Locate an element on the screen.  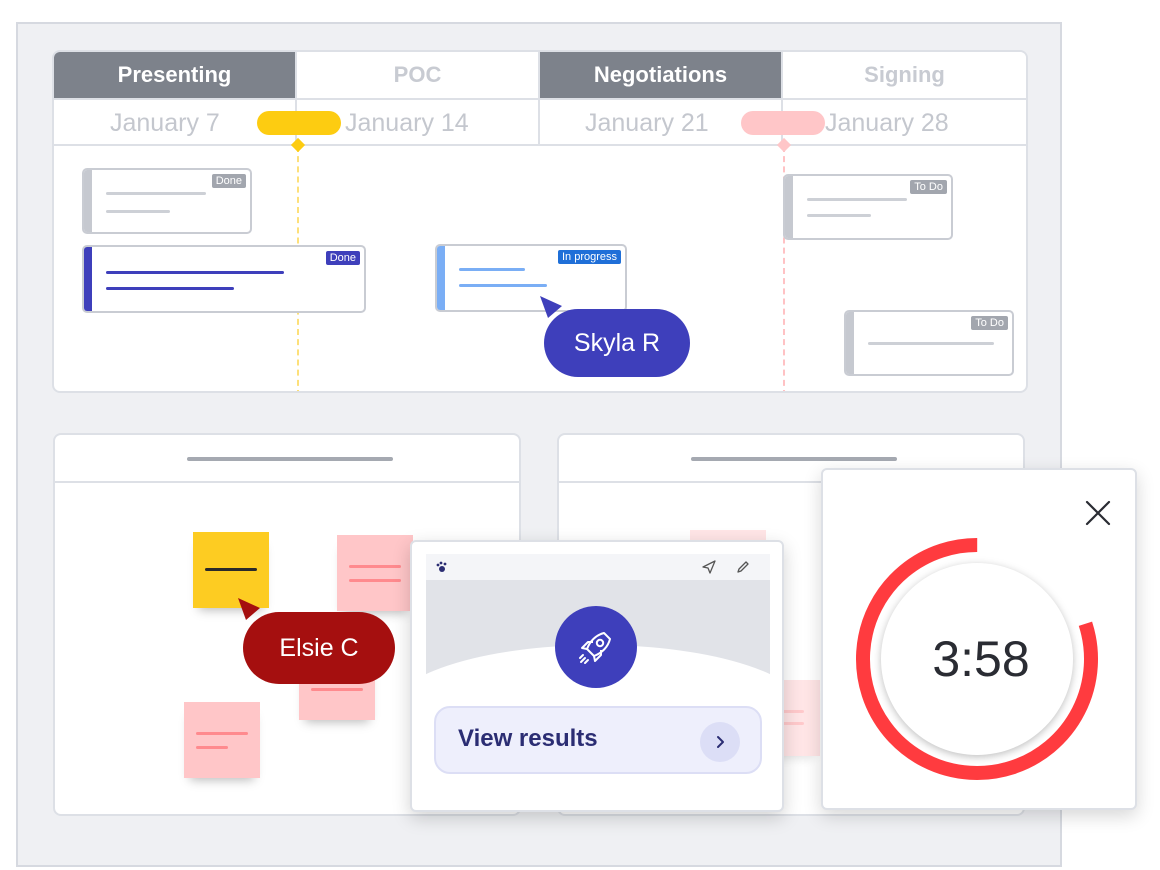
task-card: In progress is located at coordinates (531, 278).